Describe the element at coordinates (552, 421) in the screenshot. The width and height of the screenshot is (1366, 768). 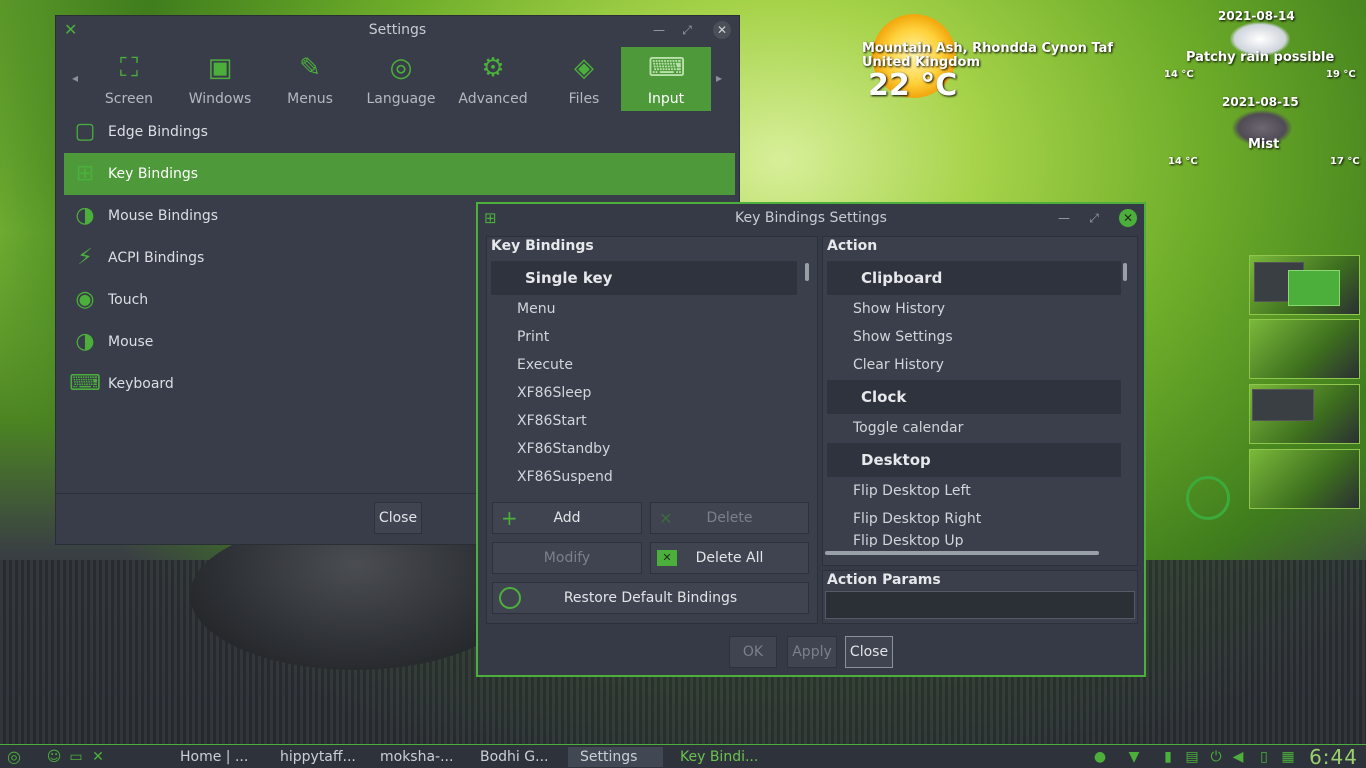
I see `binding-item: XF86Start` at that location.